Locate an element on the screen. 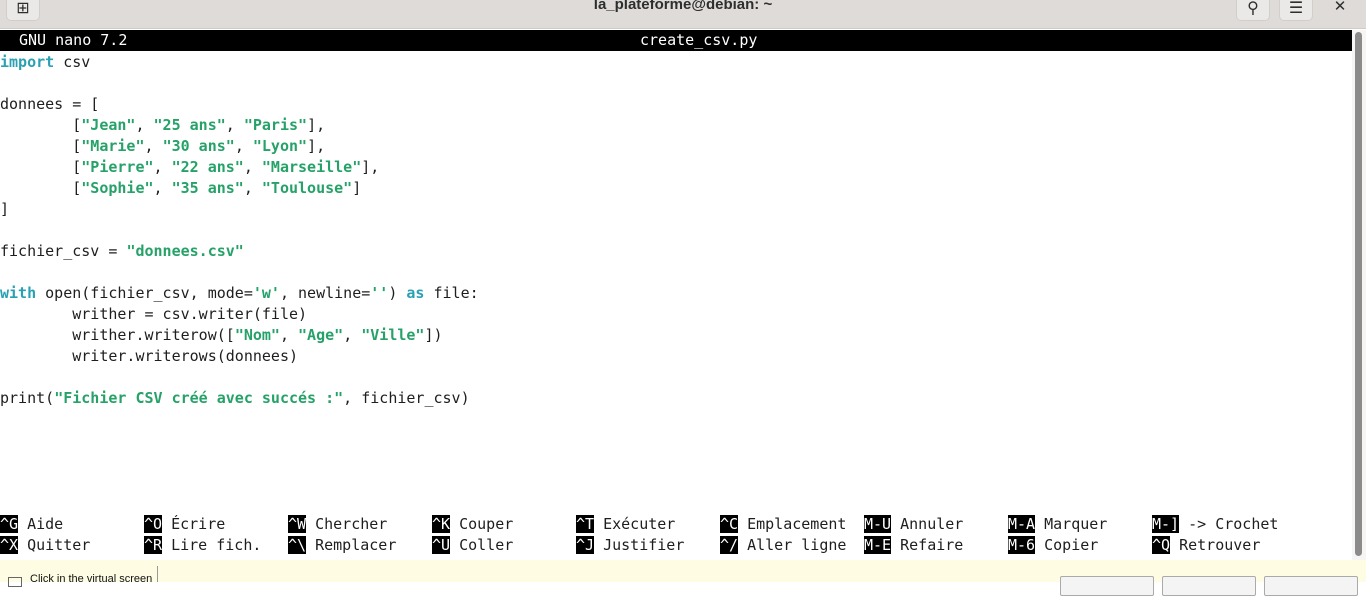 This screenshot has width=1366, height=596. shortcut-label: Coller is located at coordinates (486, 545).